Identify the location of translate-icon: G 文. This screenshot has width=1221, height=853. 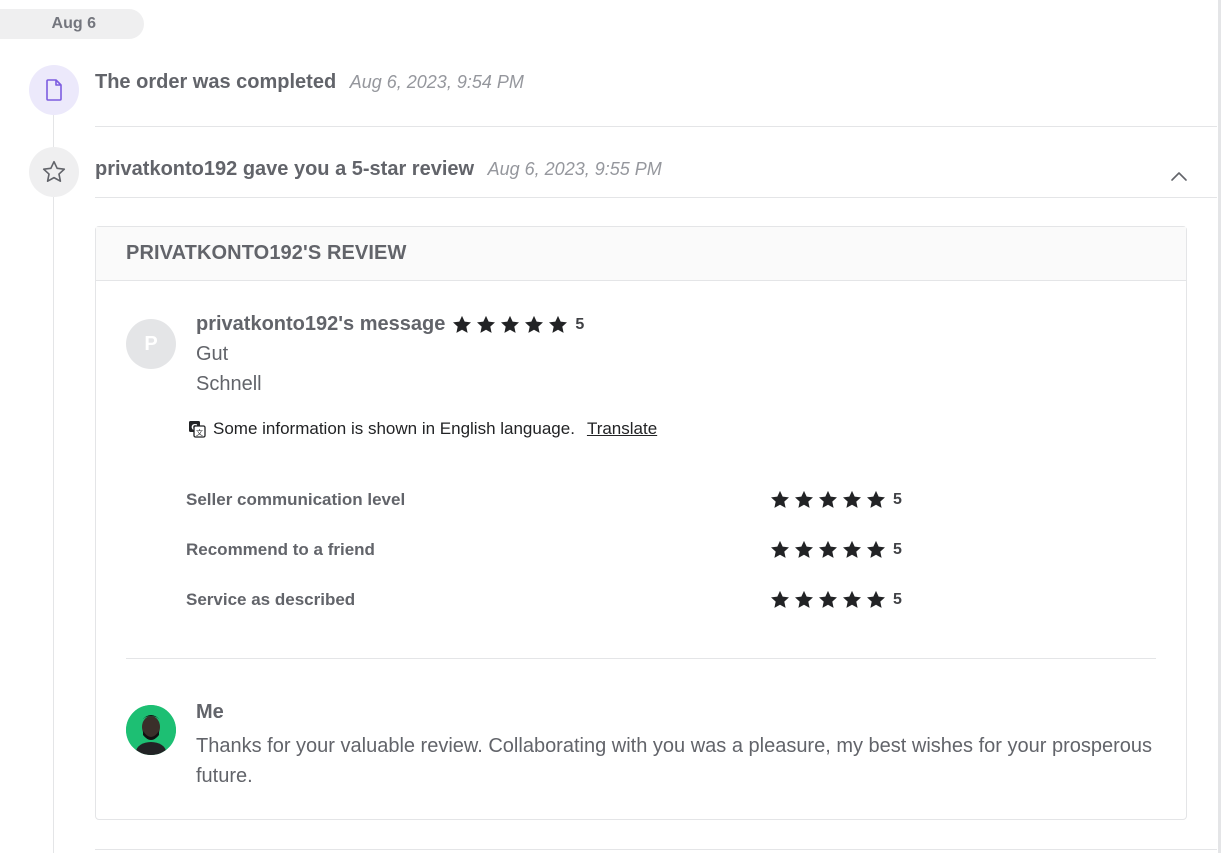
(197, 429).